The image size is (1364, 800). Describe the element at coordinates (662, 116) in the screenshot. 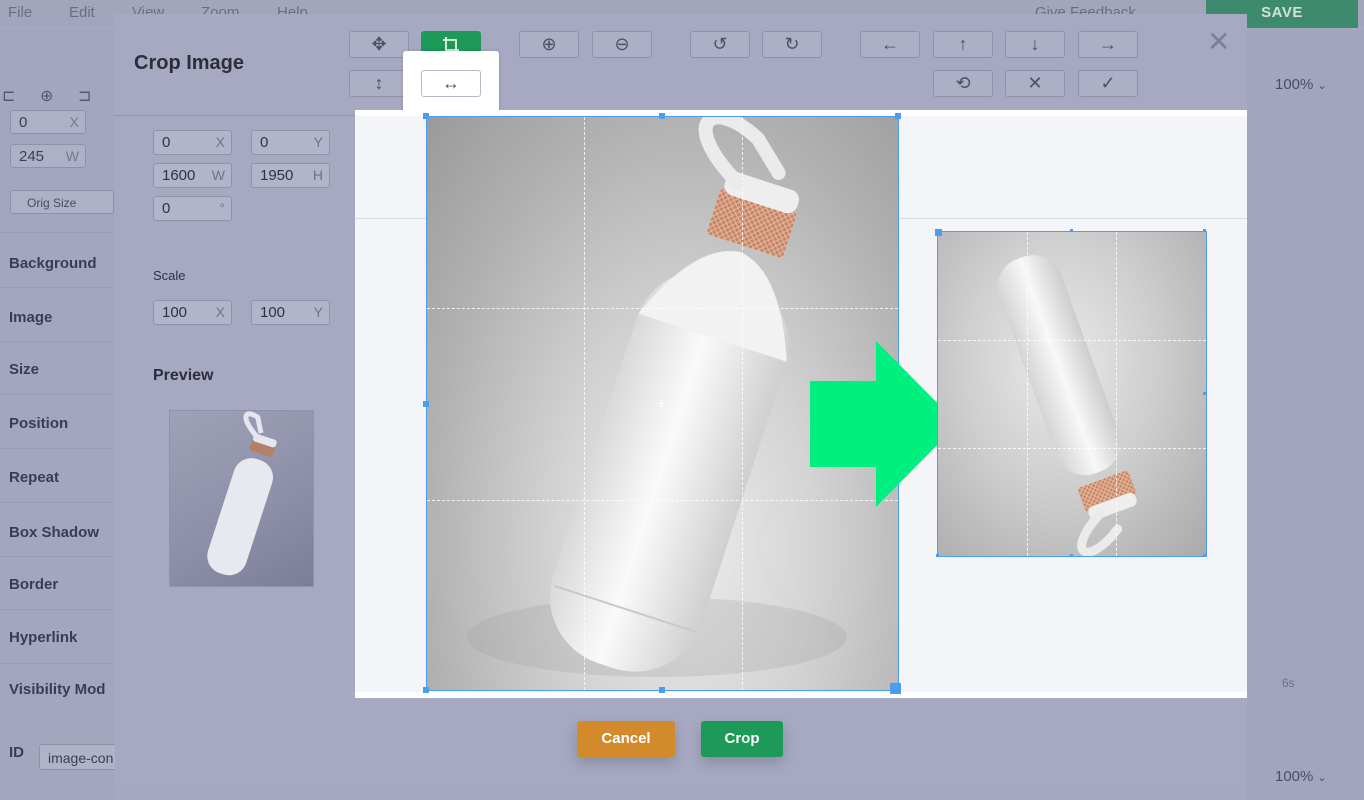

I see `resize-handle-n` at that location.